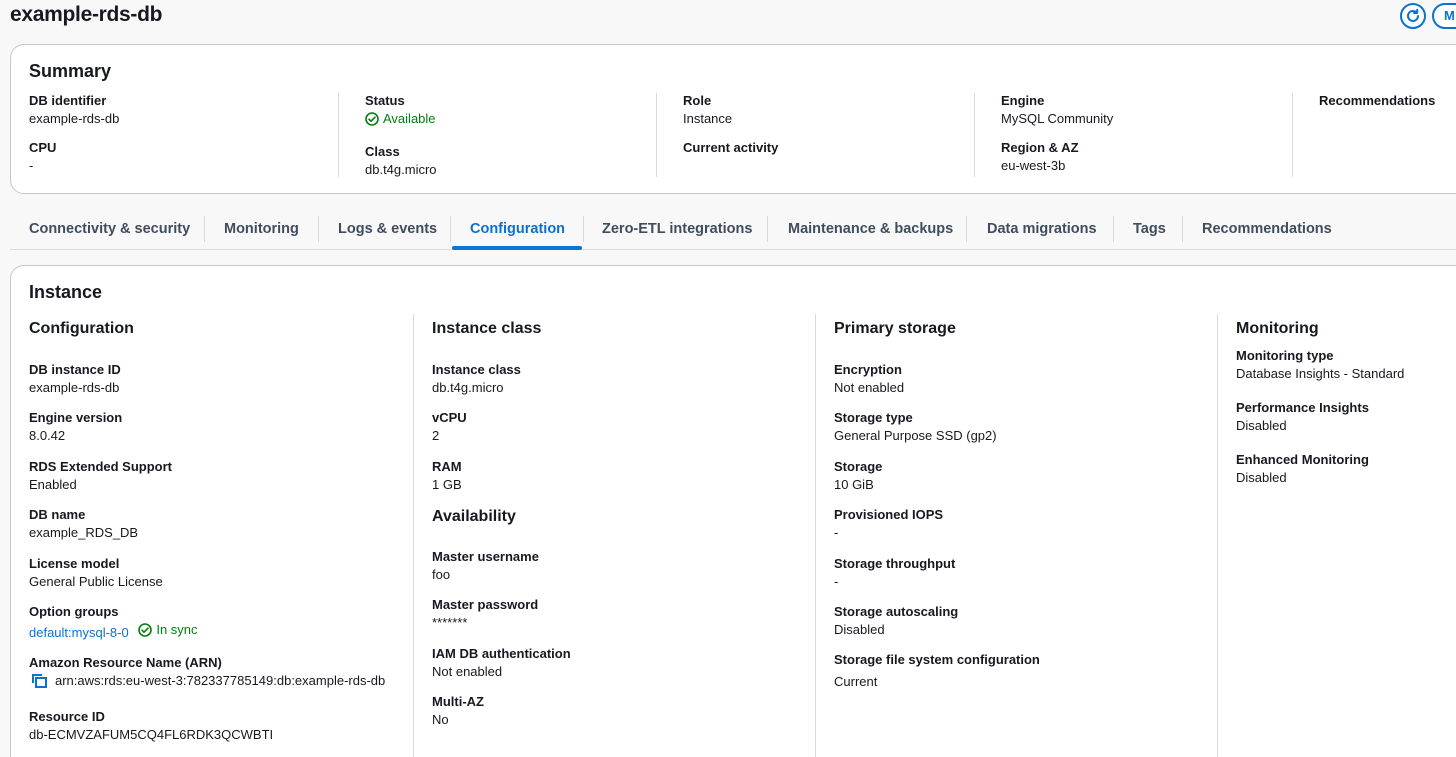 Image resolution: width=1456 pixels, height=757 pixels. I want to click on vcpu-value: 2, so click(436, 435).